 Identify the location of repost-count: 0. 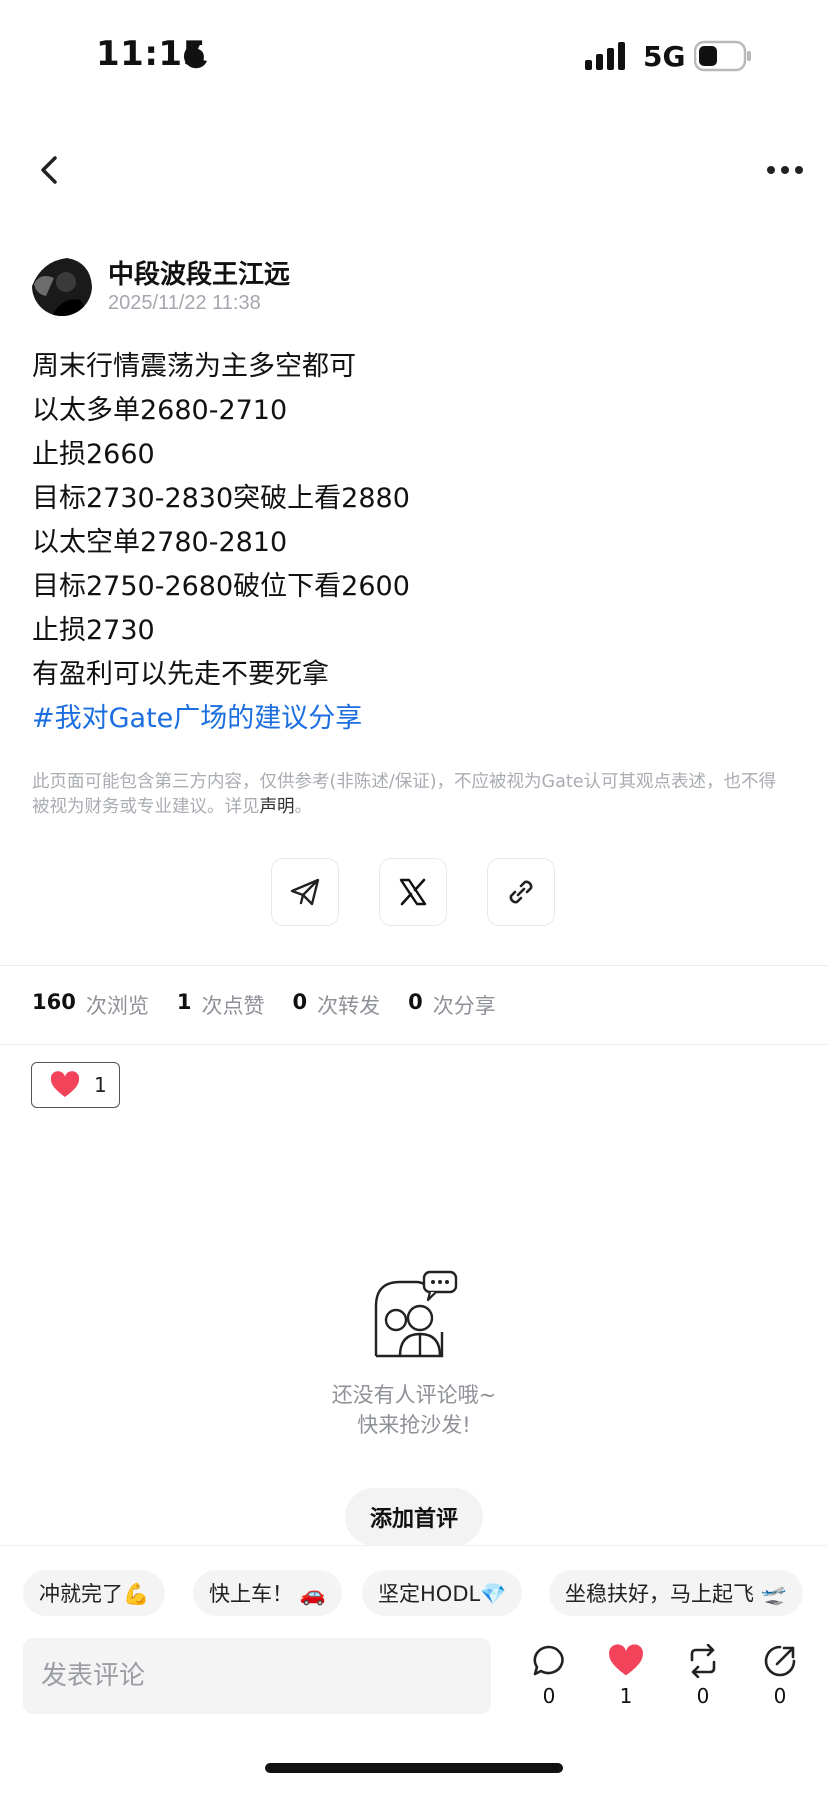
(703, 1696).